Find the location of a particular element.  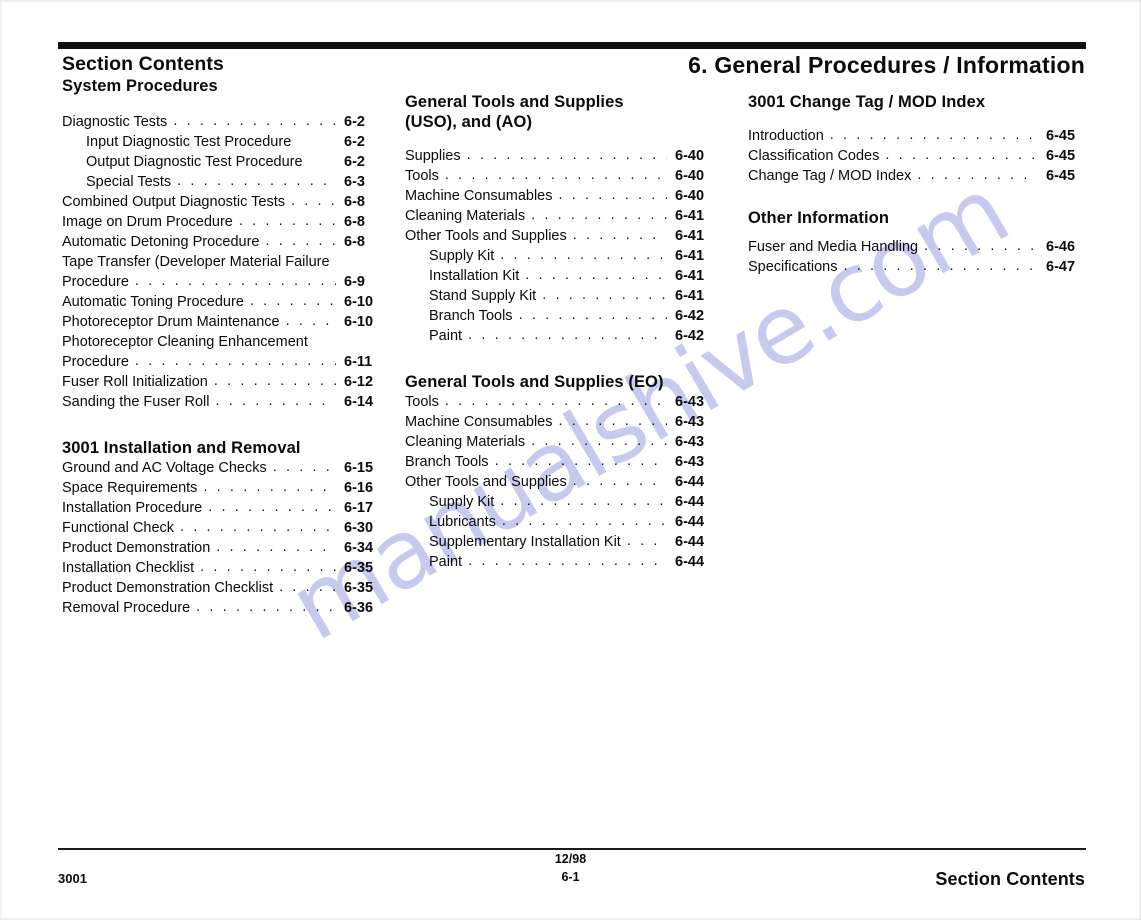

toc-entry-page-number: 6-34 is located at coordinates (359, 548).